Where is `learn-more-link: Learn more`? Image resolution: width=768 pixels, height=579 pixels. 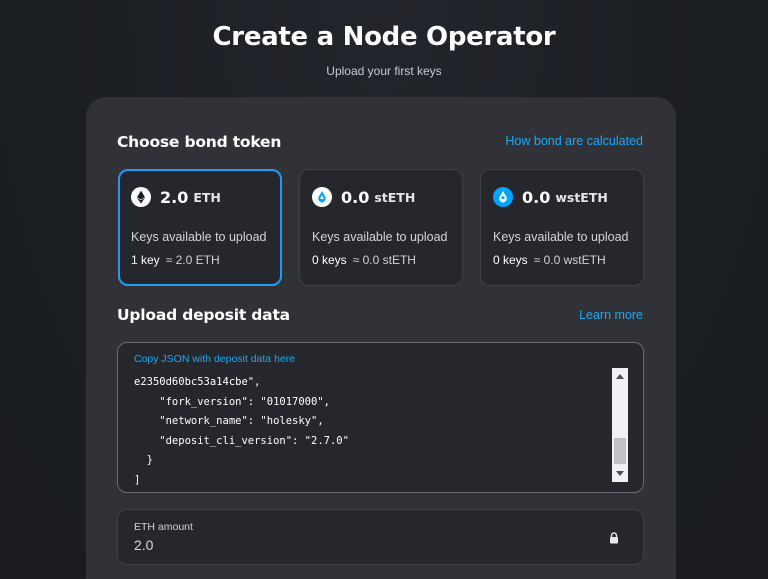 learn-more-link: Learn more is located at coordinates (611, 315).